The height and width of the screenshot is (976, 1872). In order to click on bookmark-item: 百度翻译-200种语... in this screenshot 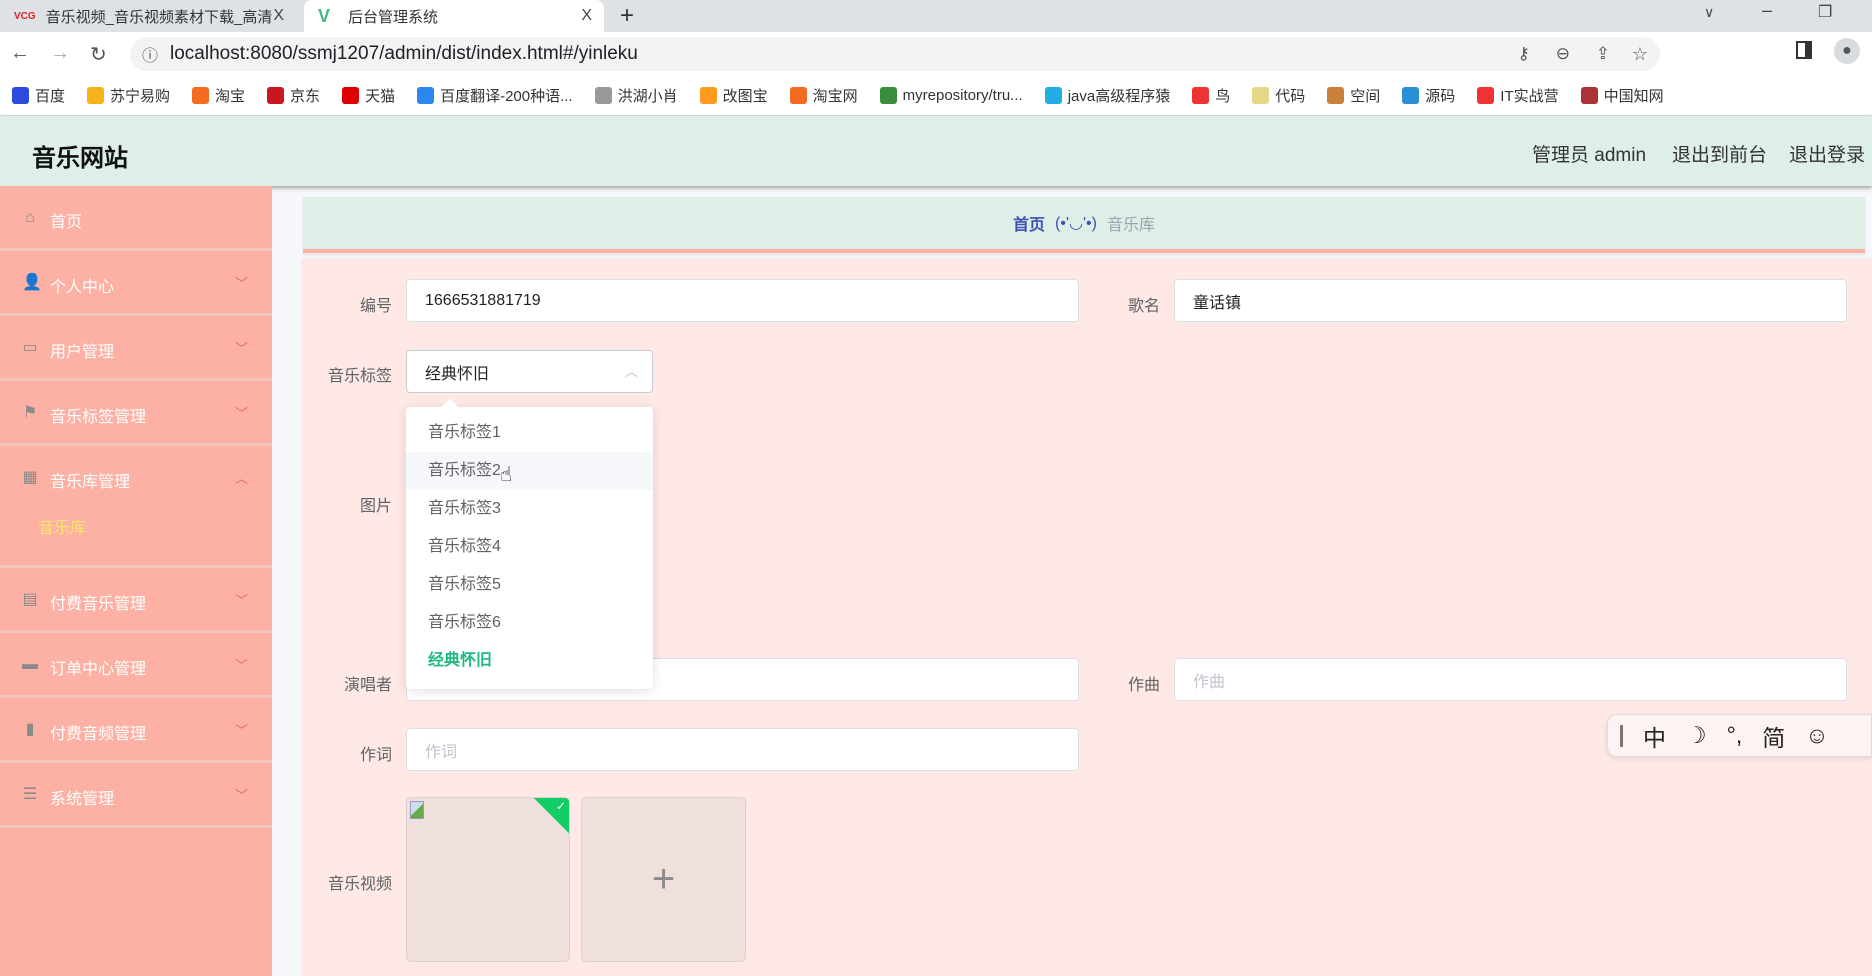, I will do `click(495, 95)`.